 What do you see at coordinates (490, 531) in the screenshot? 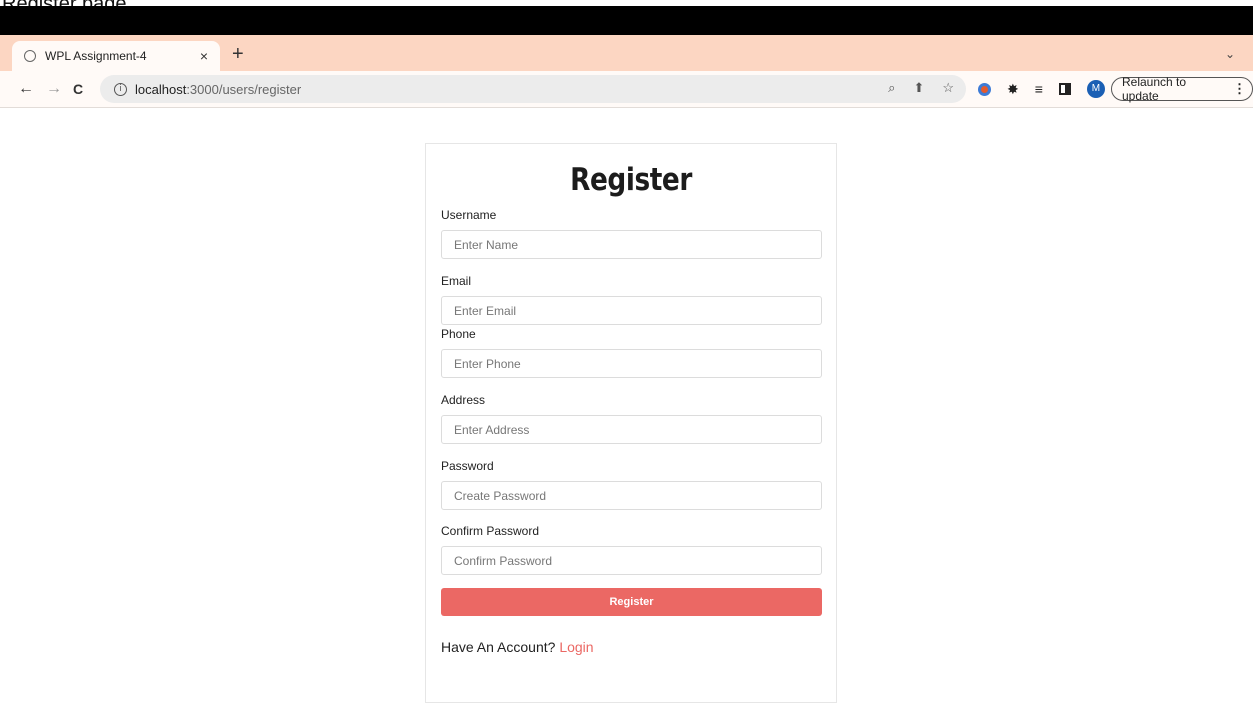
I see `confirm-password-label: Confirm Password` at bounding box center [490, 531].